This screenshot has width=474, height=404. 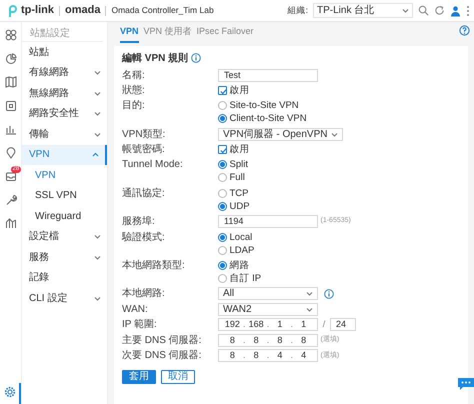 I want to click on org-select: TP-Link 台北, so click(x=363, y=10).